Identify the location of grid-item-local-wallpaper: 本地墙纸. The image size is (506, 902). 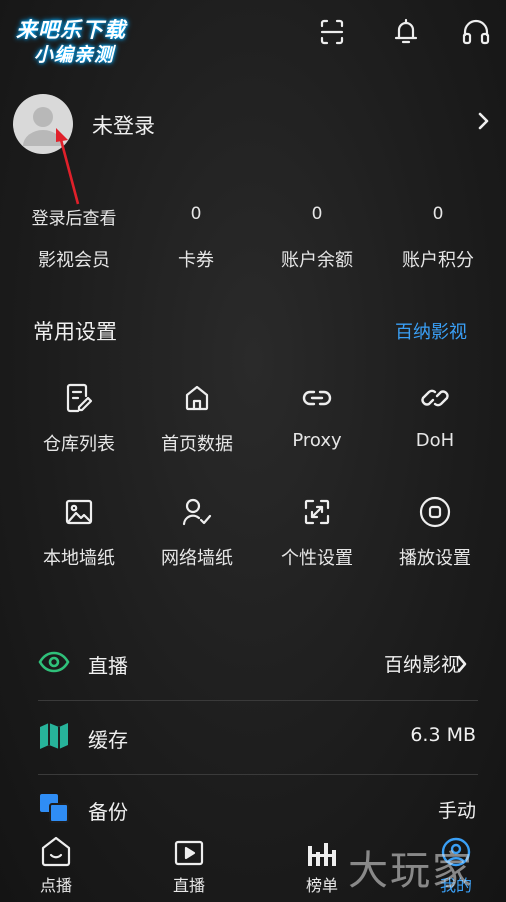
(79, 532).